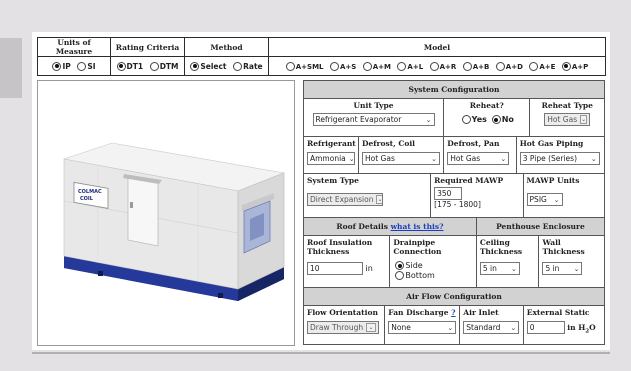 This screenshot has width=631, height=371. Describe the element at coordinates (362, 226) in the screenshot. I see `roof-details-title: Roof Details` at that location.